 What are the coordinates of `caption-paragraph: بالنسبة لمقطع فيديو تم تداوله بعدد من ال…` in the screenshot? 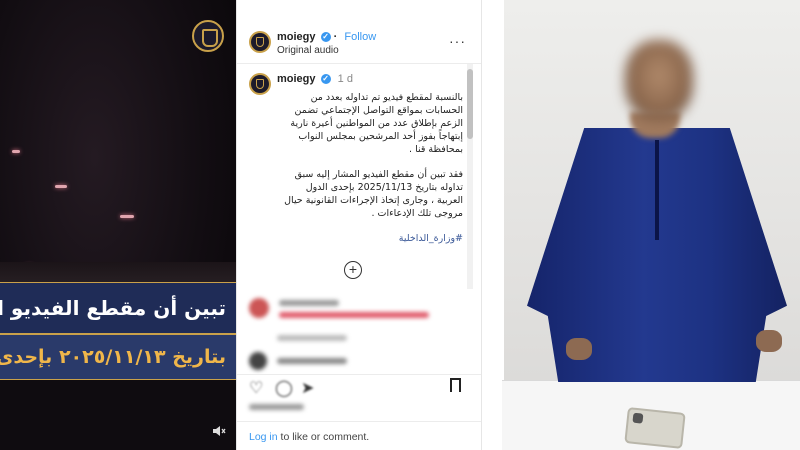 It's located at (376, 123).